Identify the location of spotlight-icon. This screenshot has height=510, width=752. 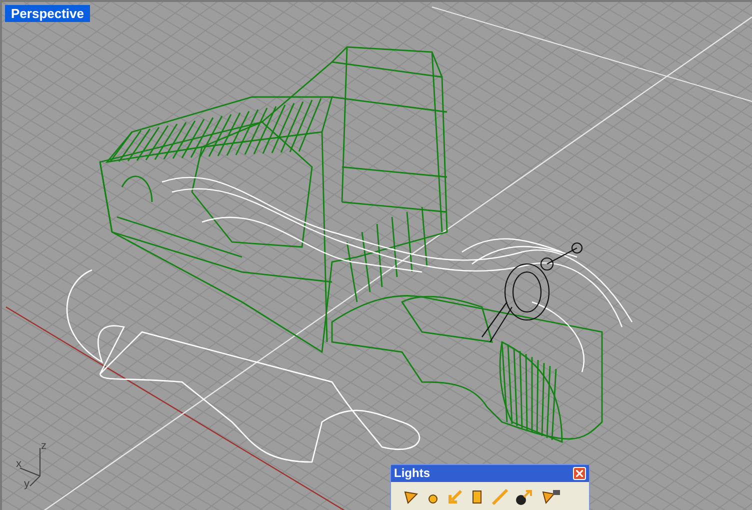
(411, 497).